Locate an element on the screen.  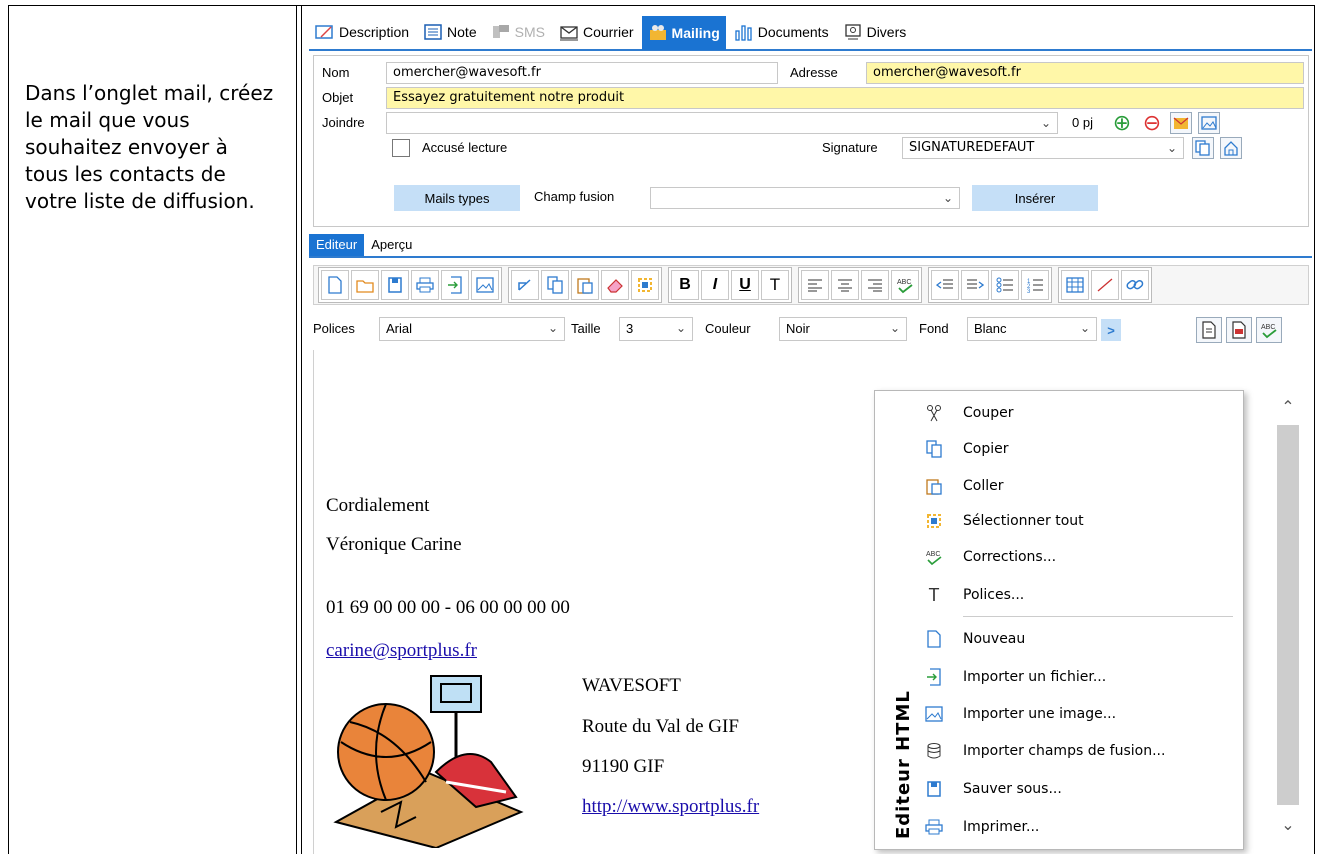
minus-circle-icon: ⊖ is located at coordinates (1152, 122).